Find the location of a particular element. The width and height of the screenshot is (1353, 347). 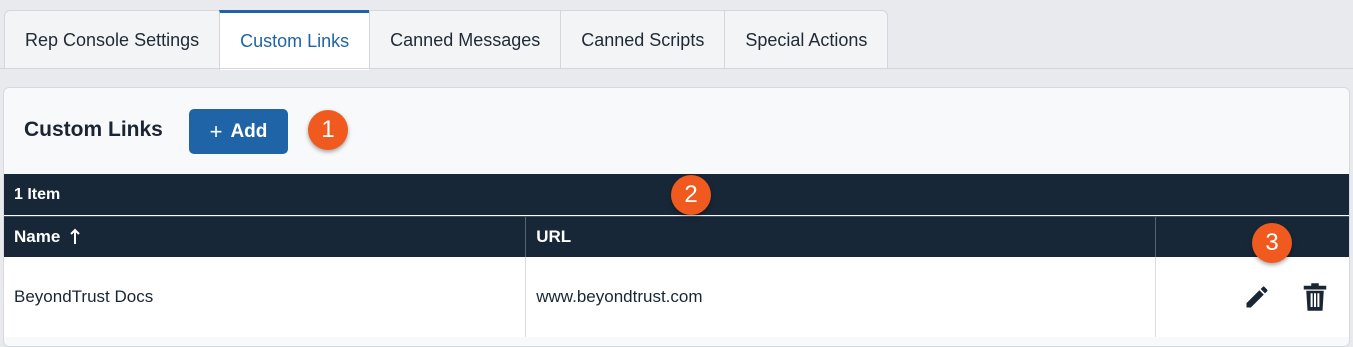

page-title: Custom Links is located at coordinates (93, 129).